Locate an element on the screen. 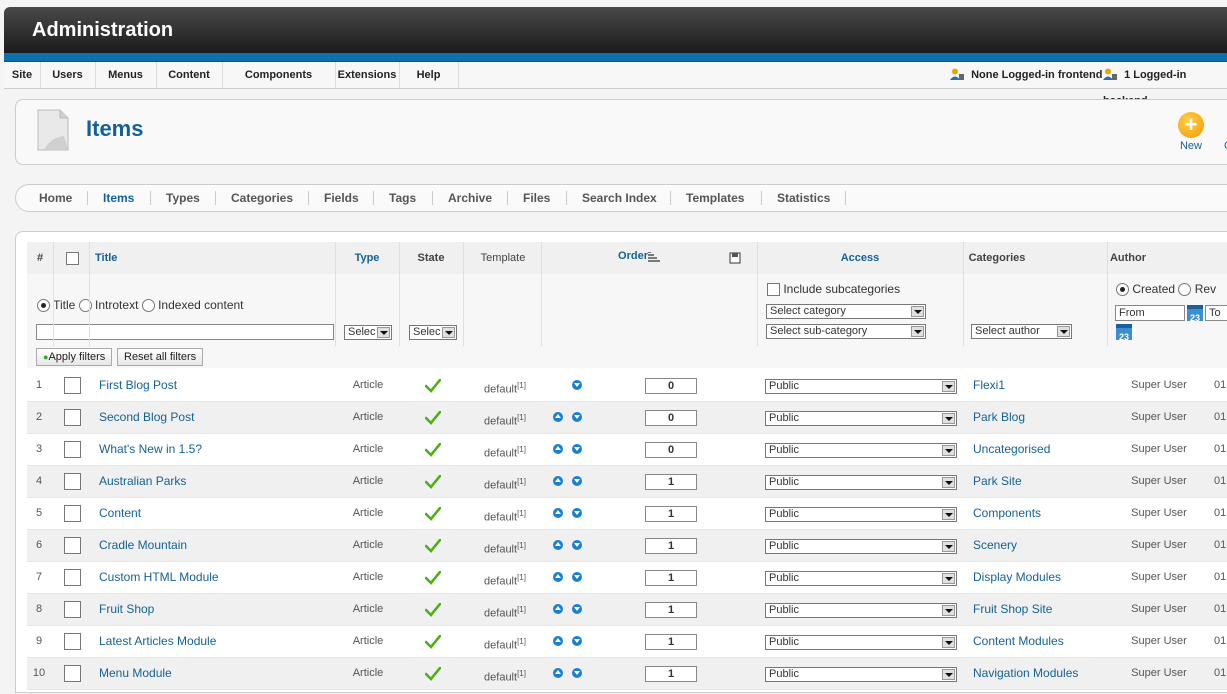  item-category-link: Park Blog is located at coordinates (999, 417).